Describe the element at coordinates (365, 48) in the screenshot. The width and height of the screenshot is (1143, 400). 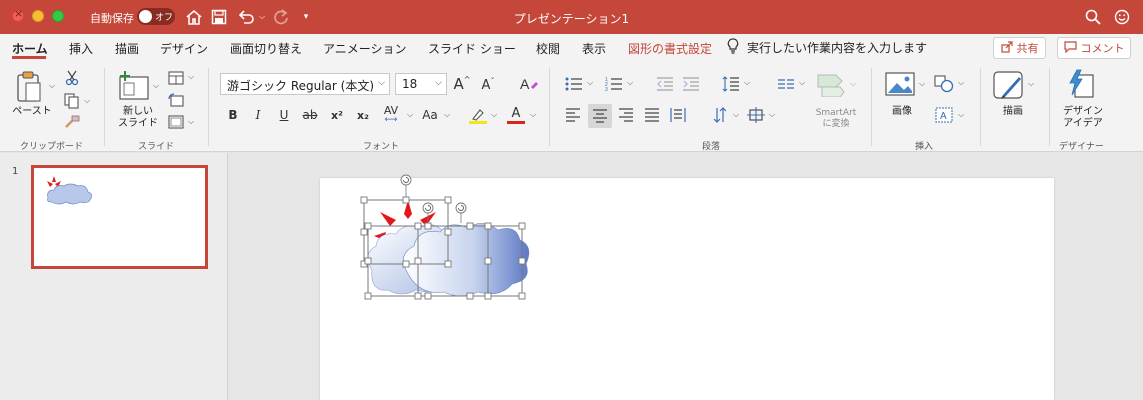
I see `tab-animations: アニメーション` at that location.